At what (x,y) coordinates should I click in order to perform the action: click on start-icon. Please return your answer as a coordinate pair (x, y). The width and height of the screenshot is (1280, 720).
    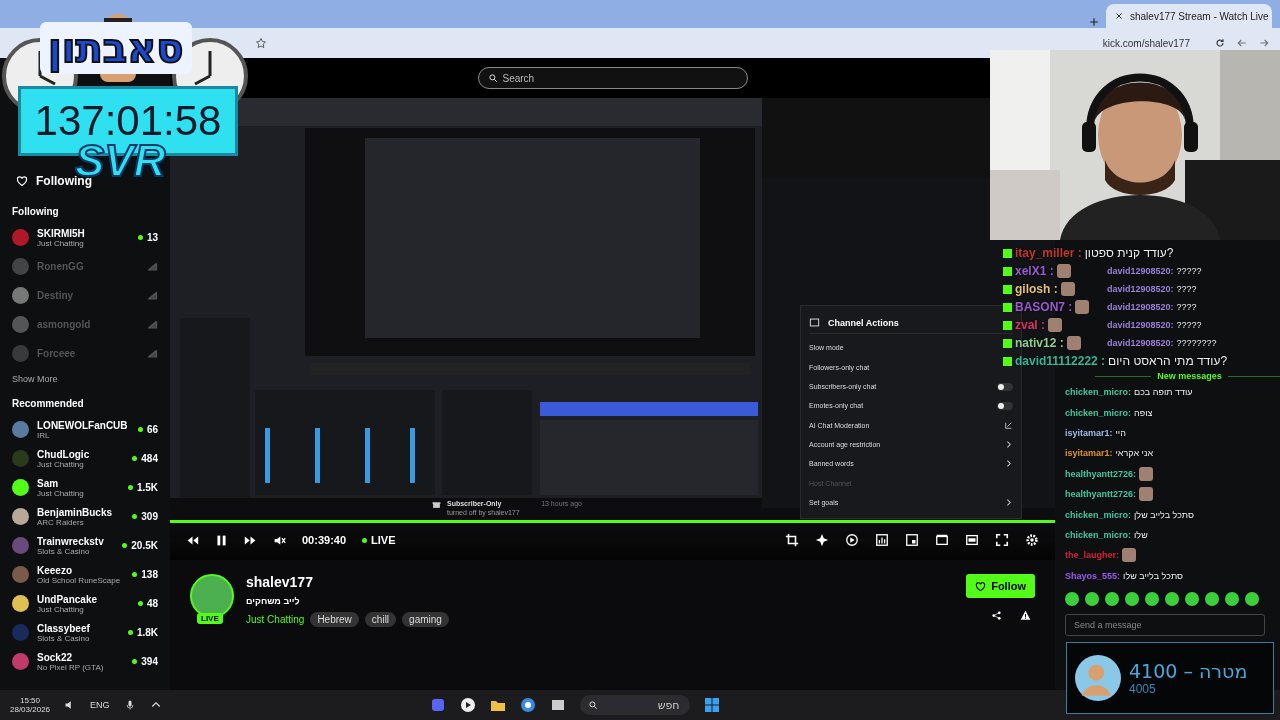
    Looking at the image, I should click on (711, 705).